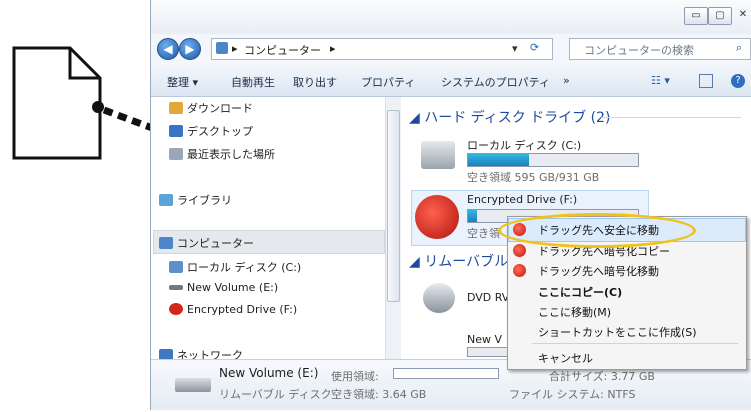 The image size is (751, 412). What do you see at coordinates (517, 118) in the screenshot?
I see `group-hdd-label: ハード ディスク ドライブ (2)` at bounding box center [517, 118].